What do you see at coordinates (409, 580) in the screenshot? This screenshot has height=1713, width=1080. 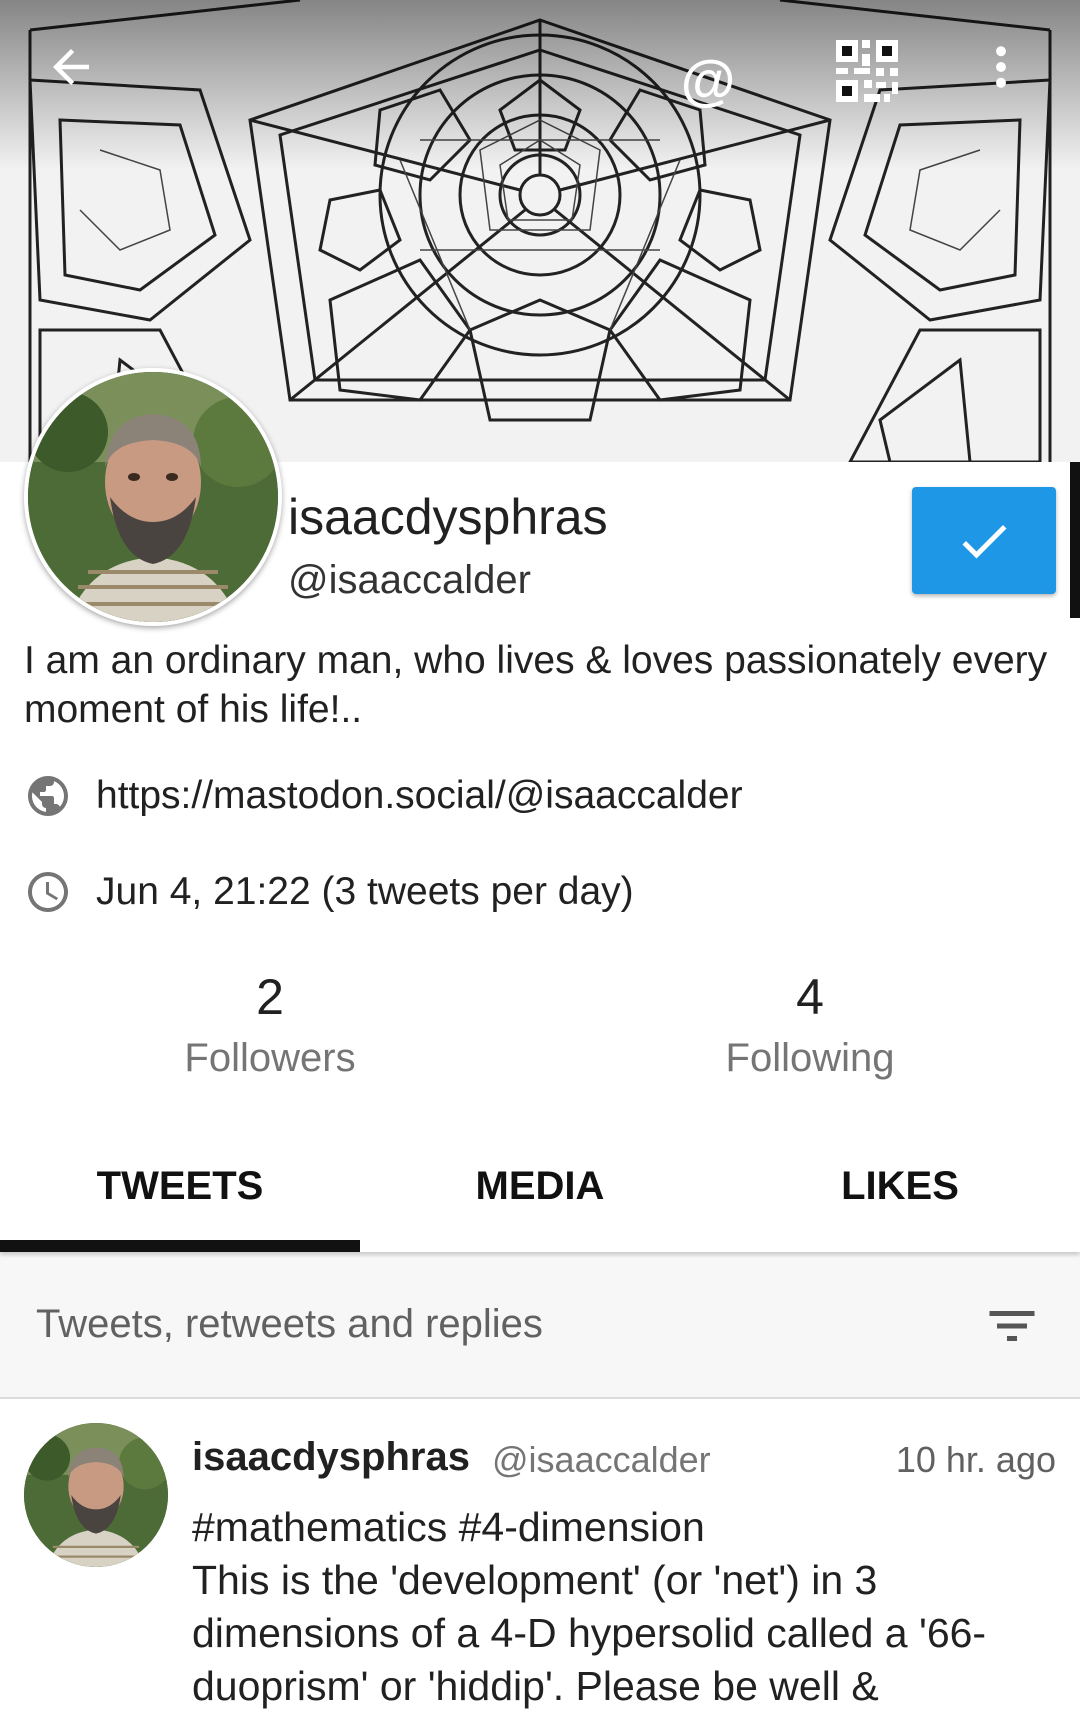 I see `profile-handle: @isaaccalder` at bounding box center [409, 580].